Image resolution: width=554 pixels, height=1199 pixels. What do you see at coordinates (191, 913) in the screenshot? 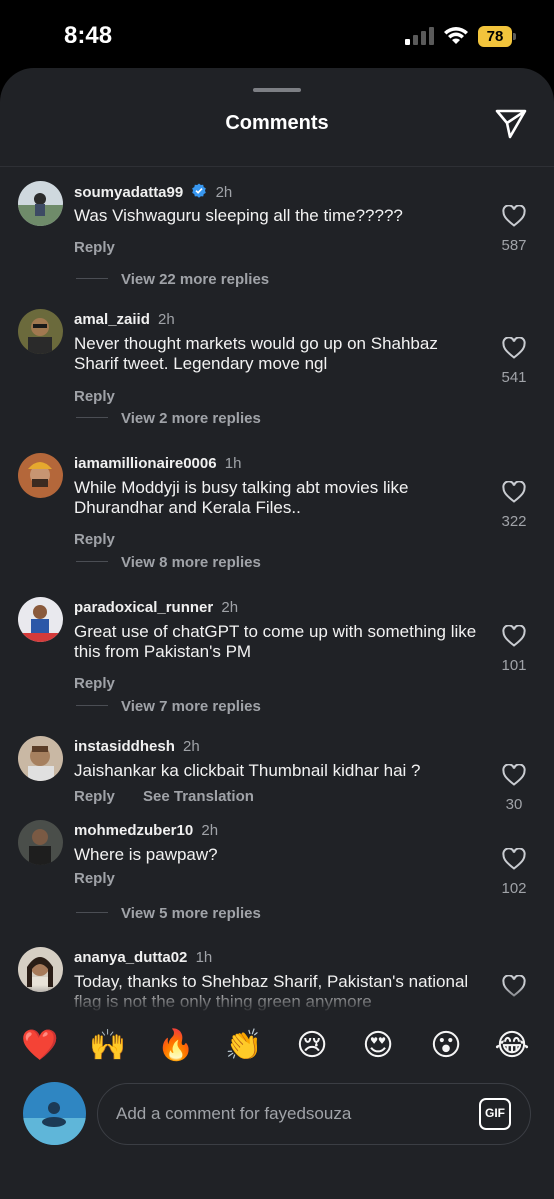
I see `view-more-replies-label: View 5 more replies` at bounding box center [191, 913].